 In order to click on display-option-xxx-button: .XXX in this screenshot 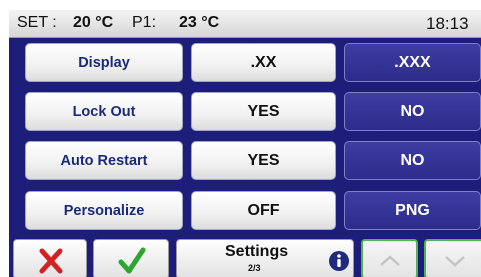, I will do `click(412, 62)`.